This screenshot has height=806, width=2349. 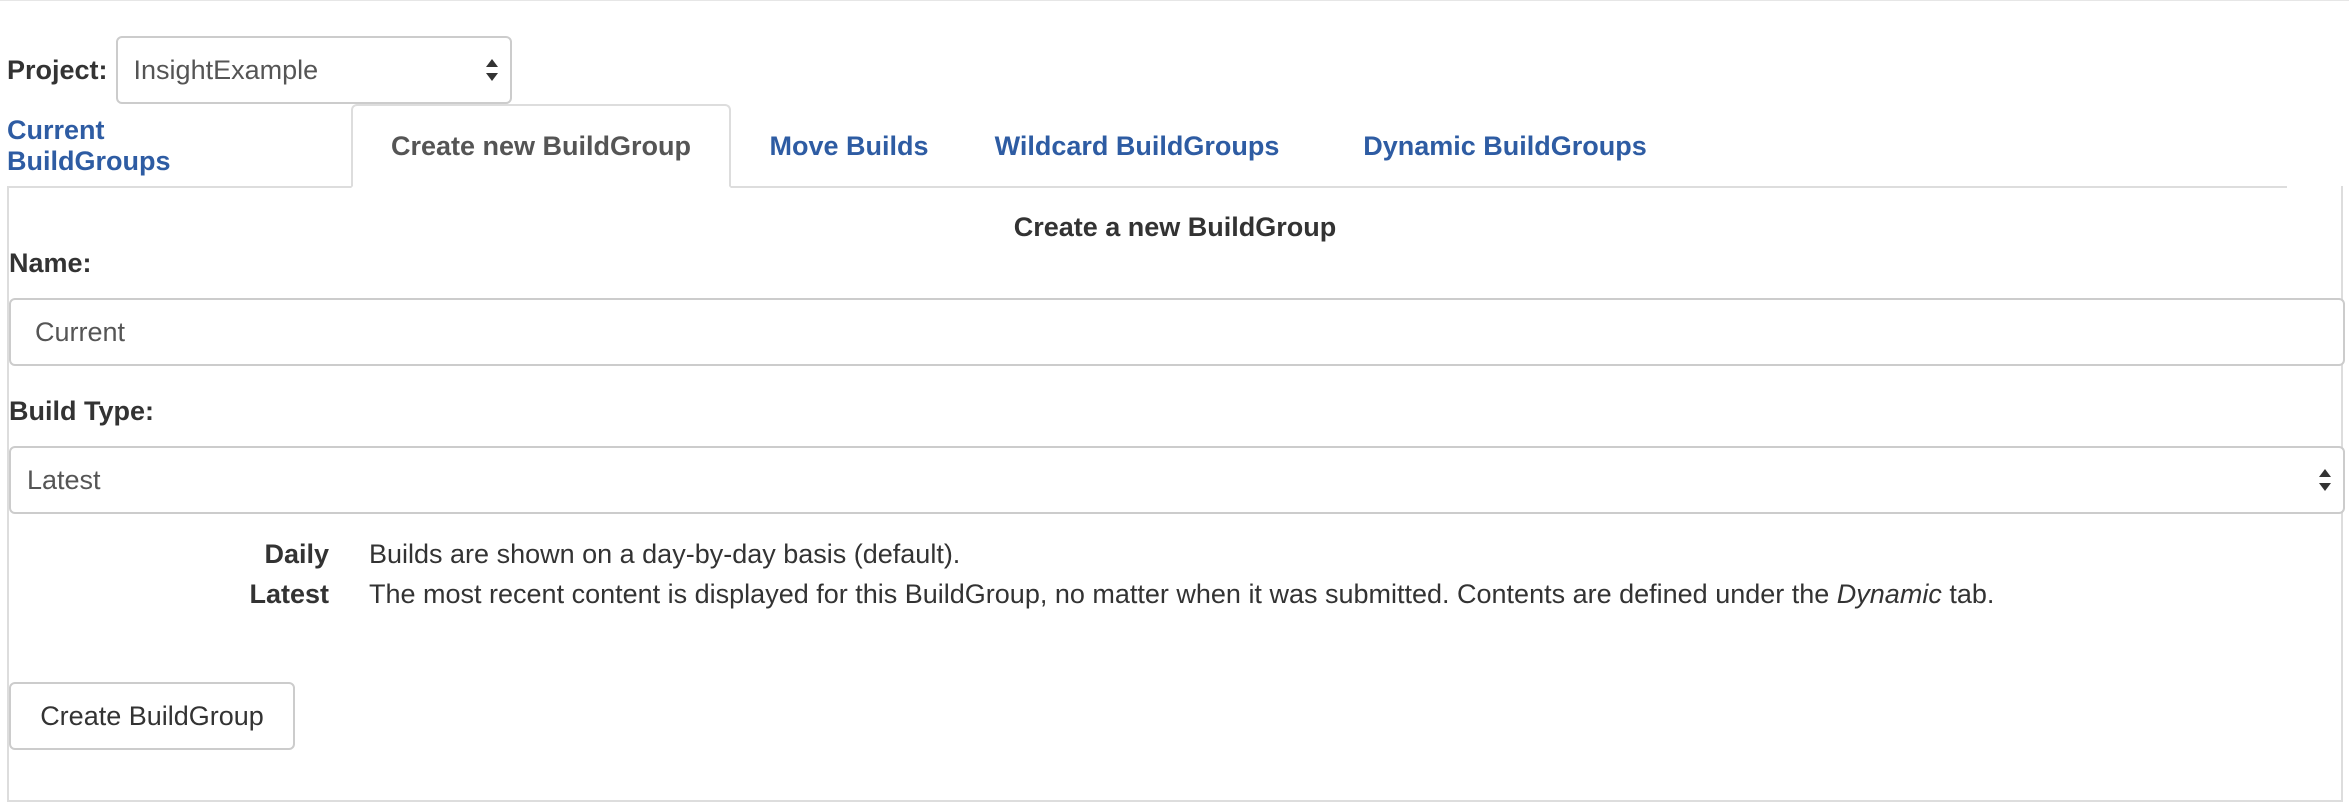 What do you see at coordinates (296, 553) in the screenshot?
I see `description-key: Daily` at bounding box center [296, 553].